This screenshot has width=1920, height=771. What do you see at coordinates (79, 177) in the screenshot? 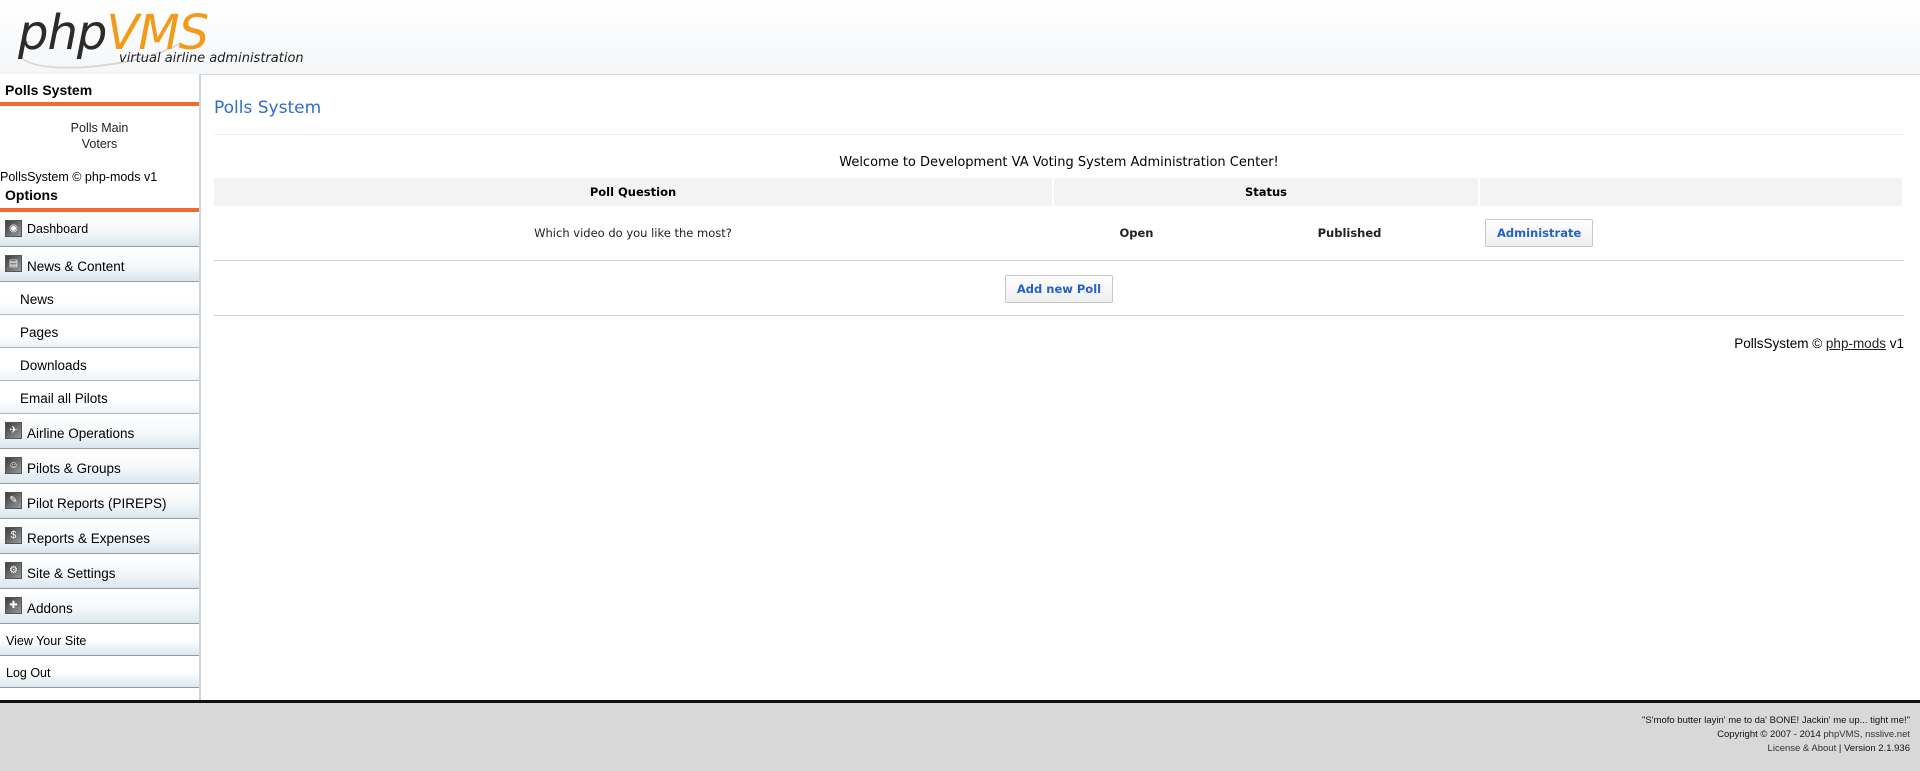
I see `polls-sidebar-copyright: PollsSystem © php-mods v1` at bounding box center [79, 177].